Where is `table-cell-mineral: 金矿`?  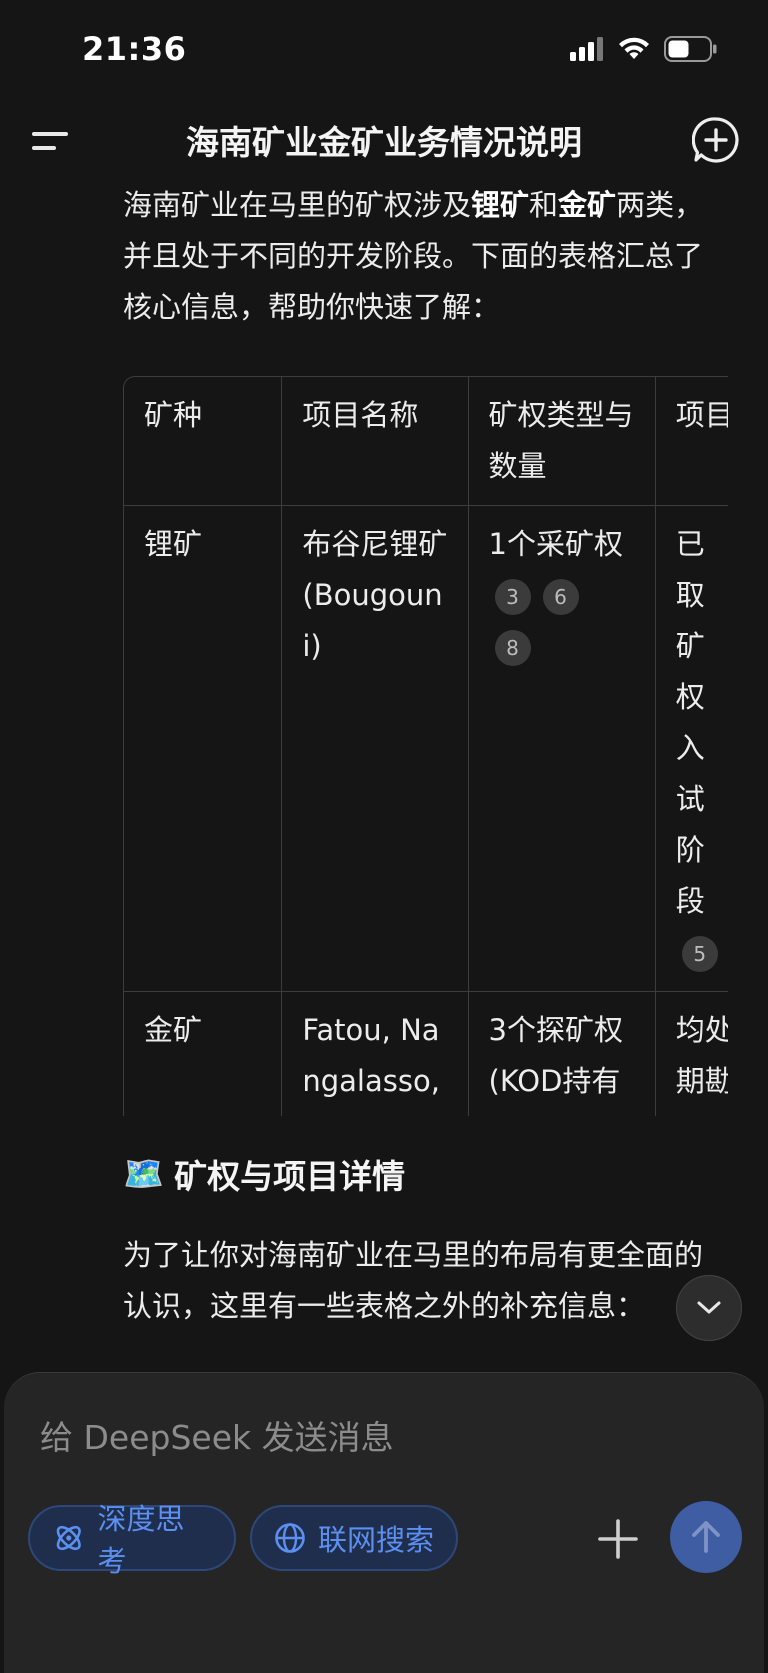
table-cell-mineral: 金矿 is located at coordinates (203, 1054).